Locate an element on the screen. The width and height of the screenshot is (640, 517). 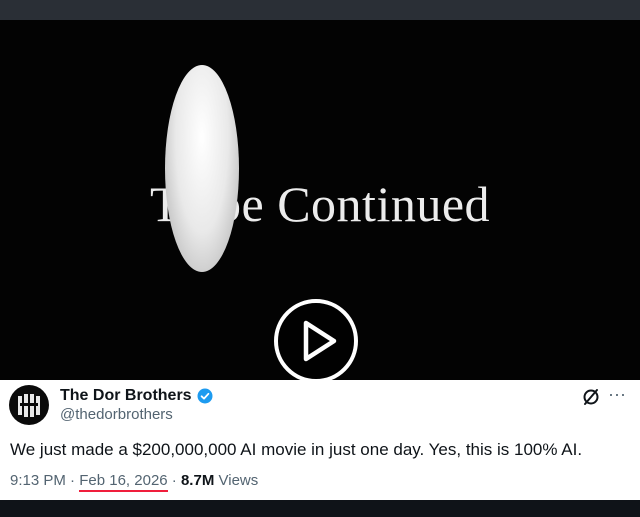
play-button is located at coordinates (316, 339).